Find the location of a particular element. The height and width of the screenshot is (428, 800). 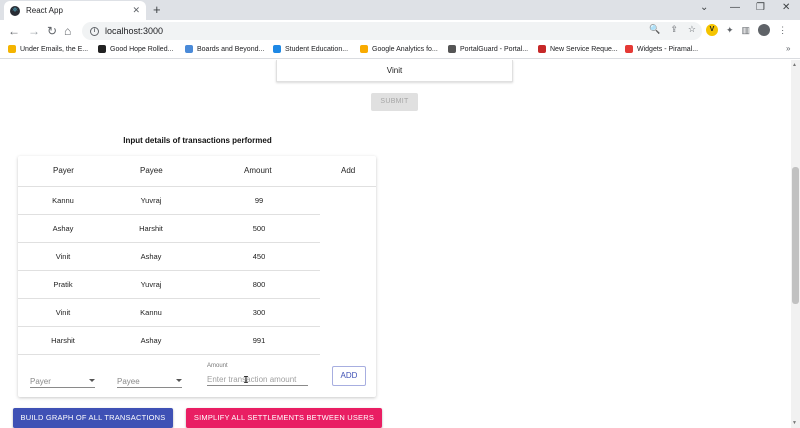

header-add: Add is located at coordinates (348, 170).